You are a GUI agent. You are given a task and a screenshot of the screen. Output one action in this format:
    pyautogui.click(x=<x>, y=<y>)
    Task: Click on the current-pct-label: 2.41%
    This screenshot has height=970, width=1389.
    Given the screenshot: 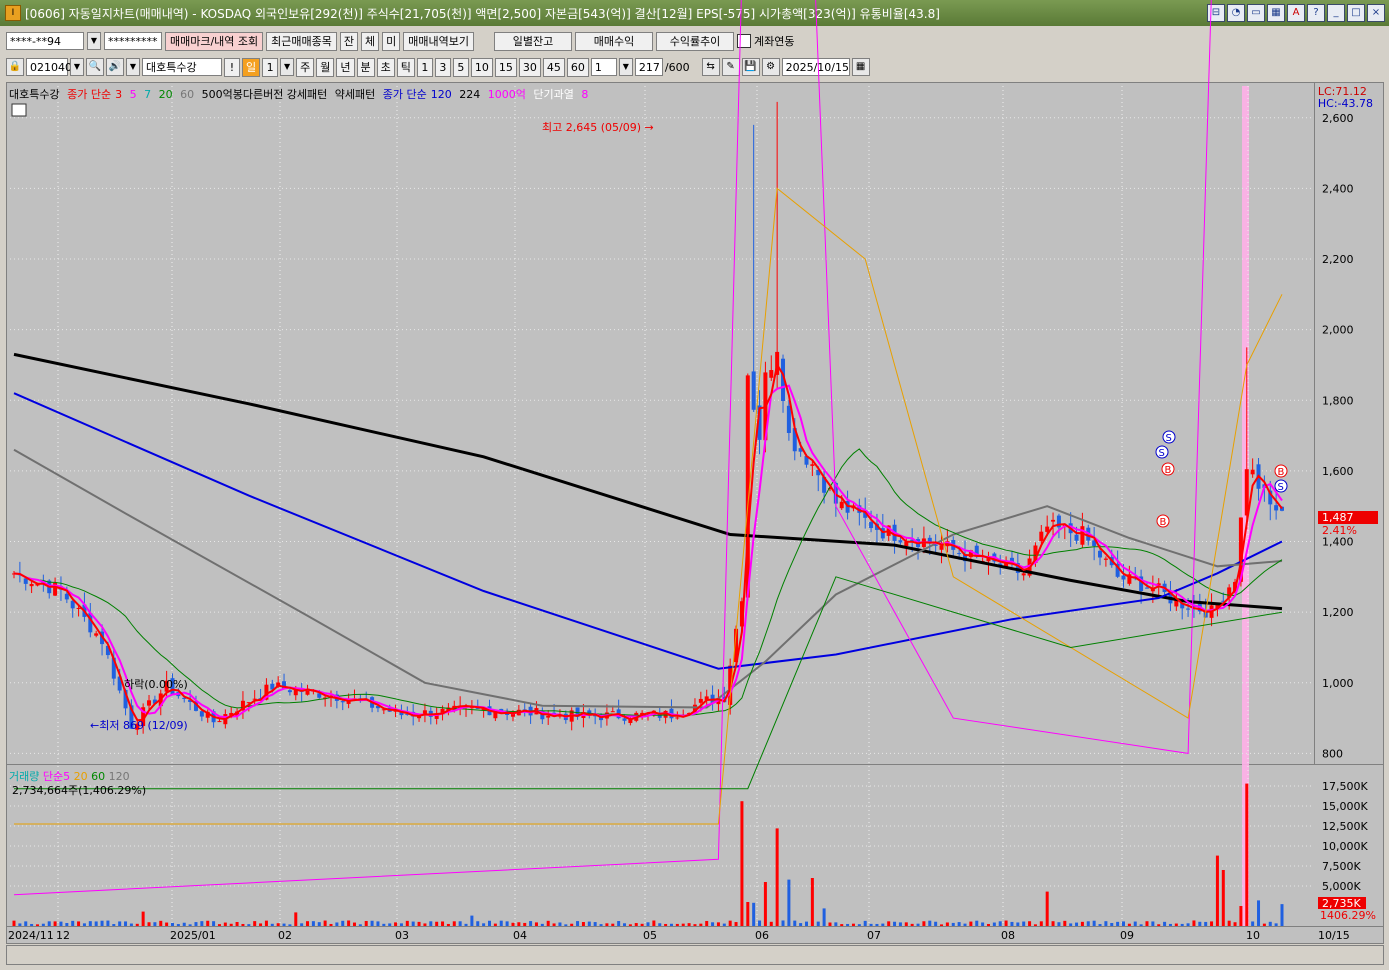 What is the action you would take?
    pyautogui.click(x=1339, y=530)
    